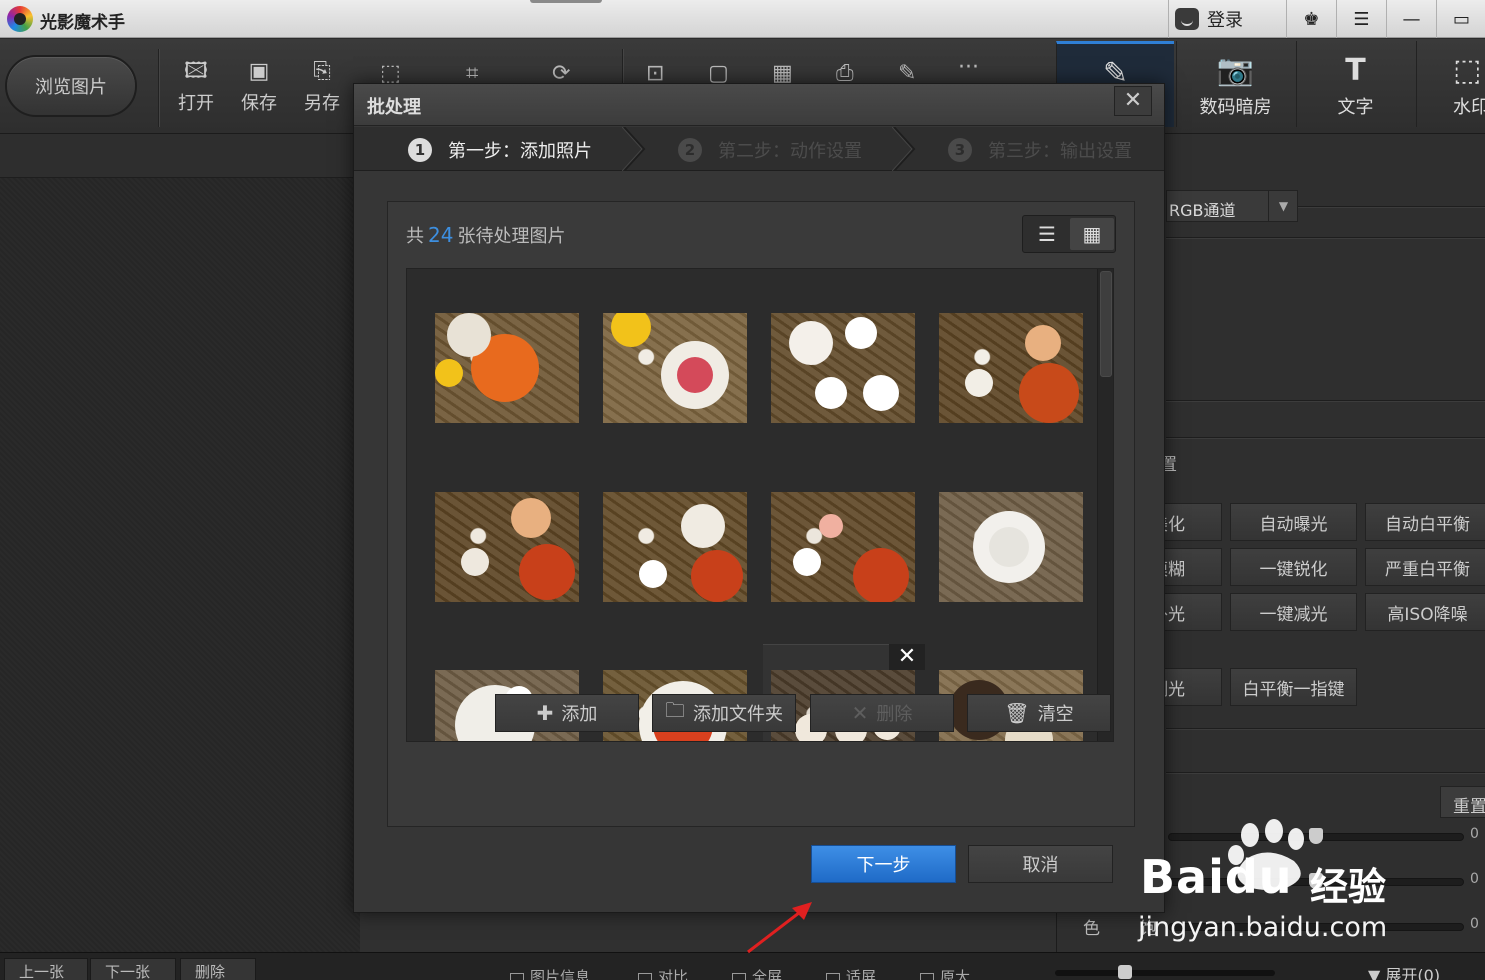  I want to click on step-label: 第三步：输出设置, so click(1060, 151).